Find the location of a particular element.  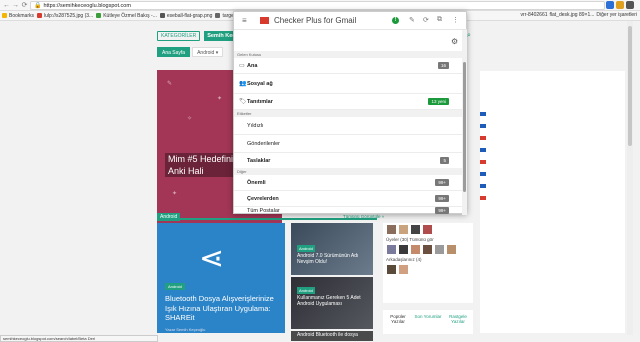

label-row-yildizli: Yıldızlı is located at coordinates (348, 126).